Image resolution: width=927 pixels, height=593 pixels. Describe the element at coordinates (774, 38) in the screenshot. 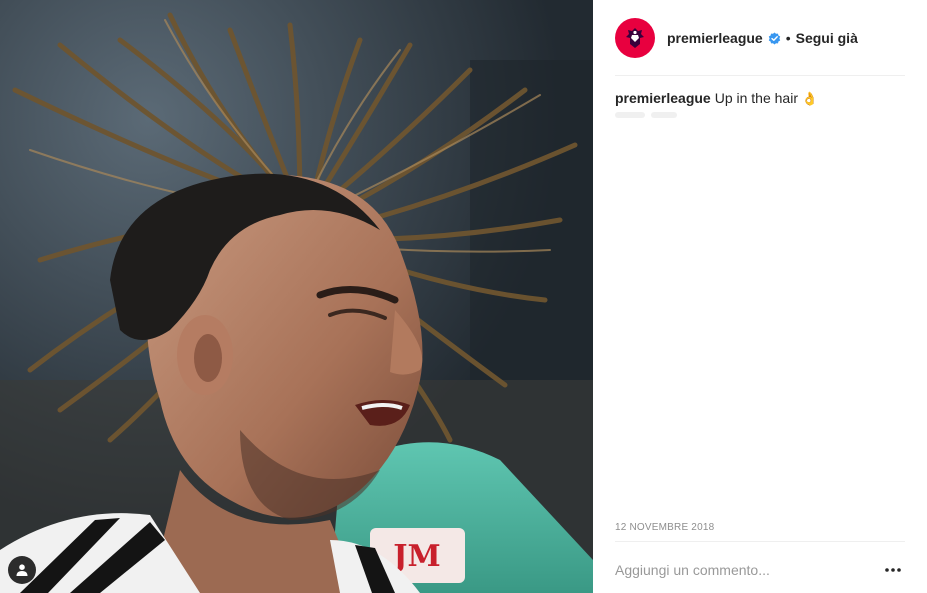

I see `verified-badge-icon` at that location.